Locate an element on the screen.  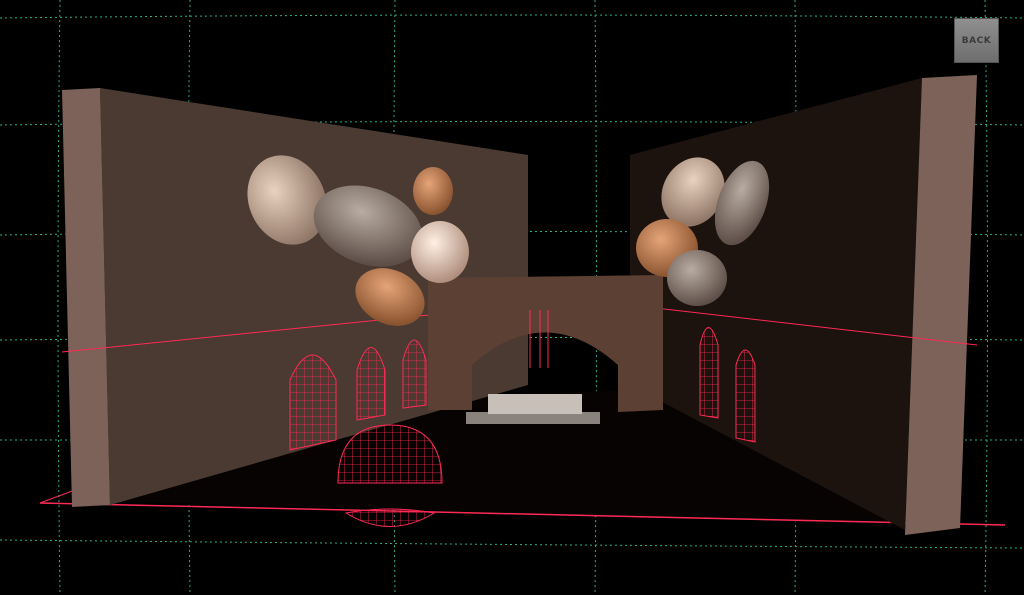
back-button: BACK is located at coordinates (976, 40).